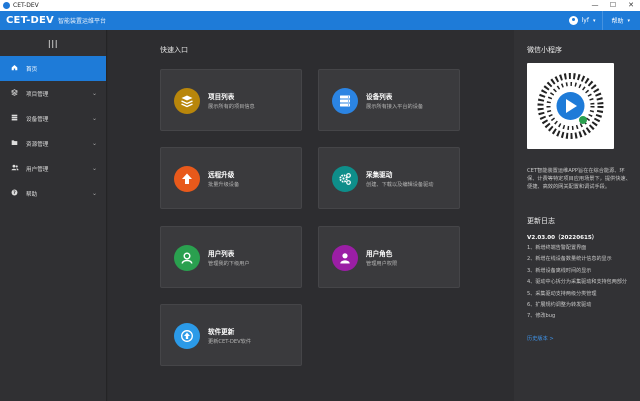 The height and width of the screenshot is (401, 640). I want to click on sidebar-item-help: ? 帮助 ⌄, so click(53, 193).